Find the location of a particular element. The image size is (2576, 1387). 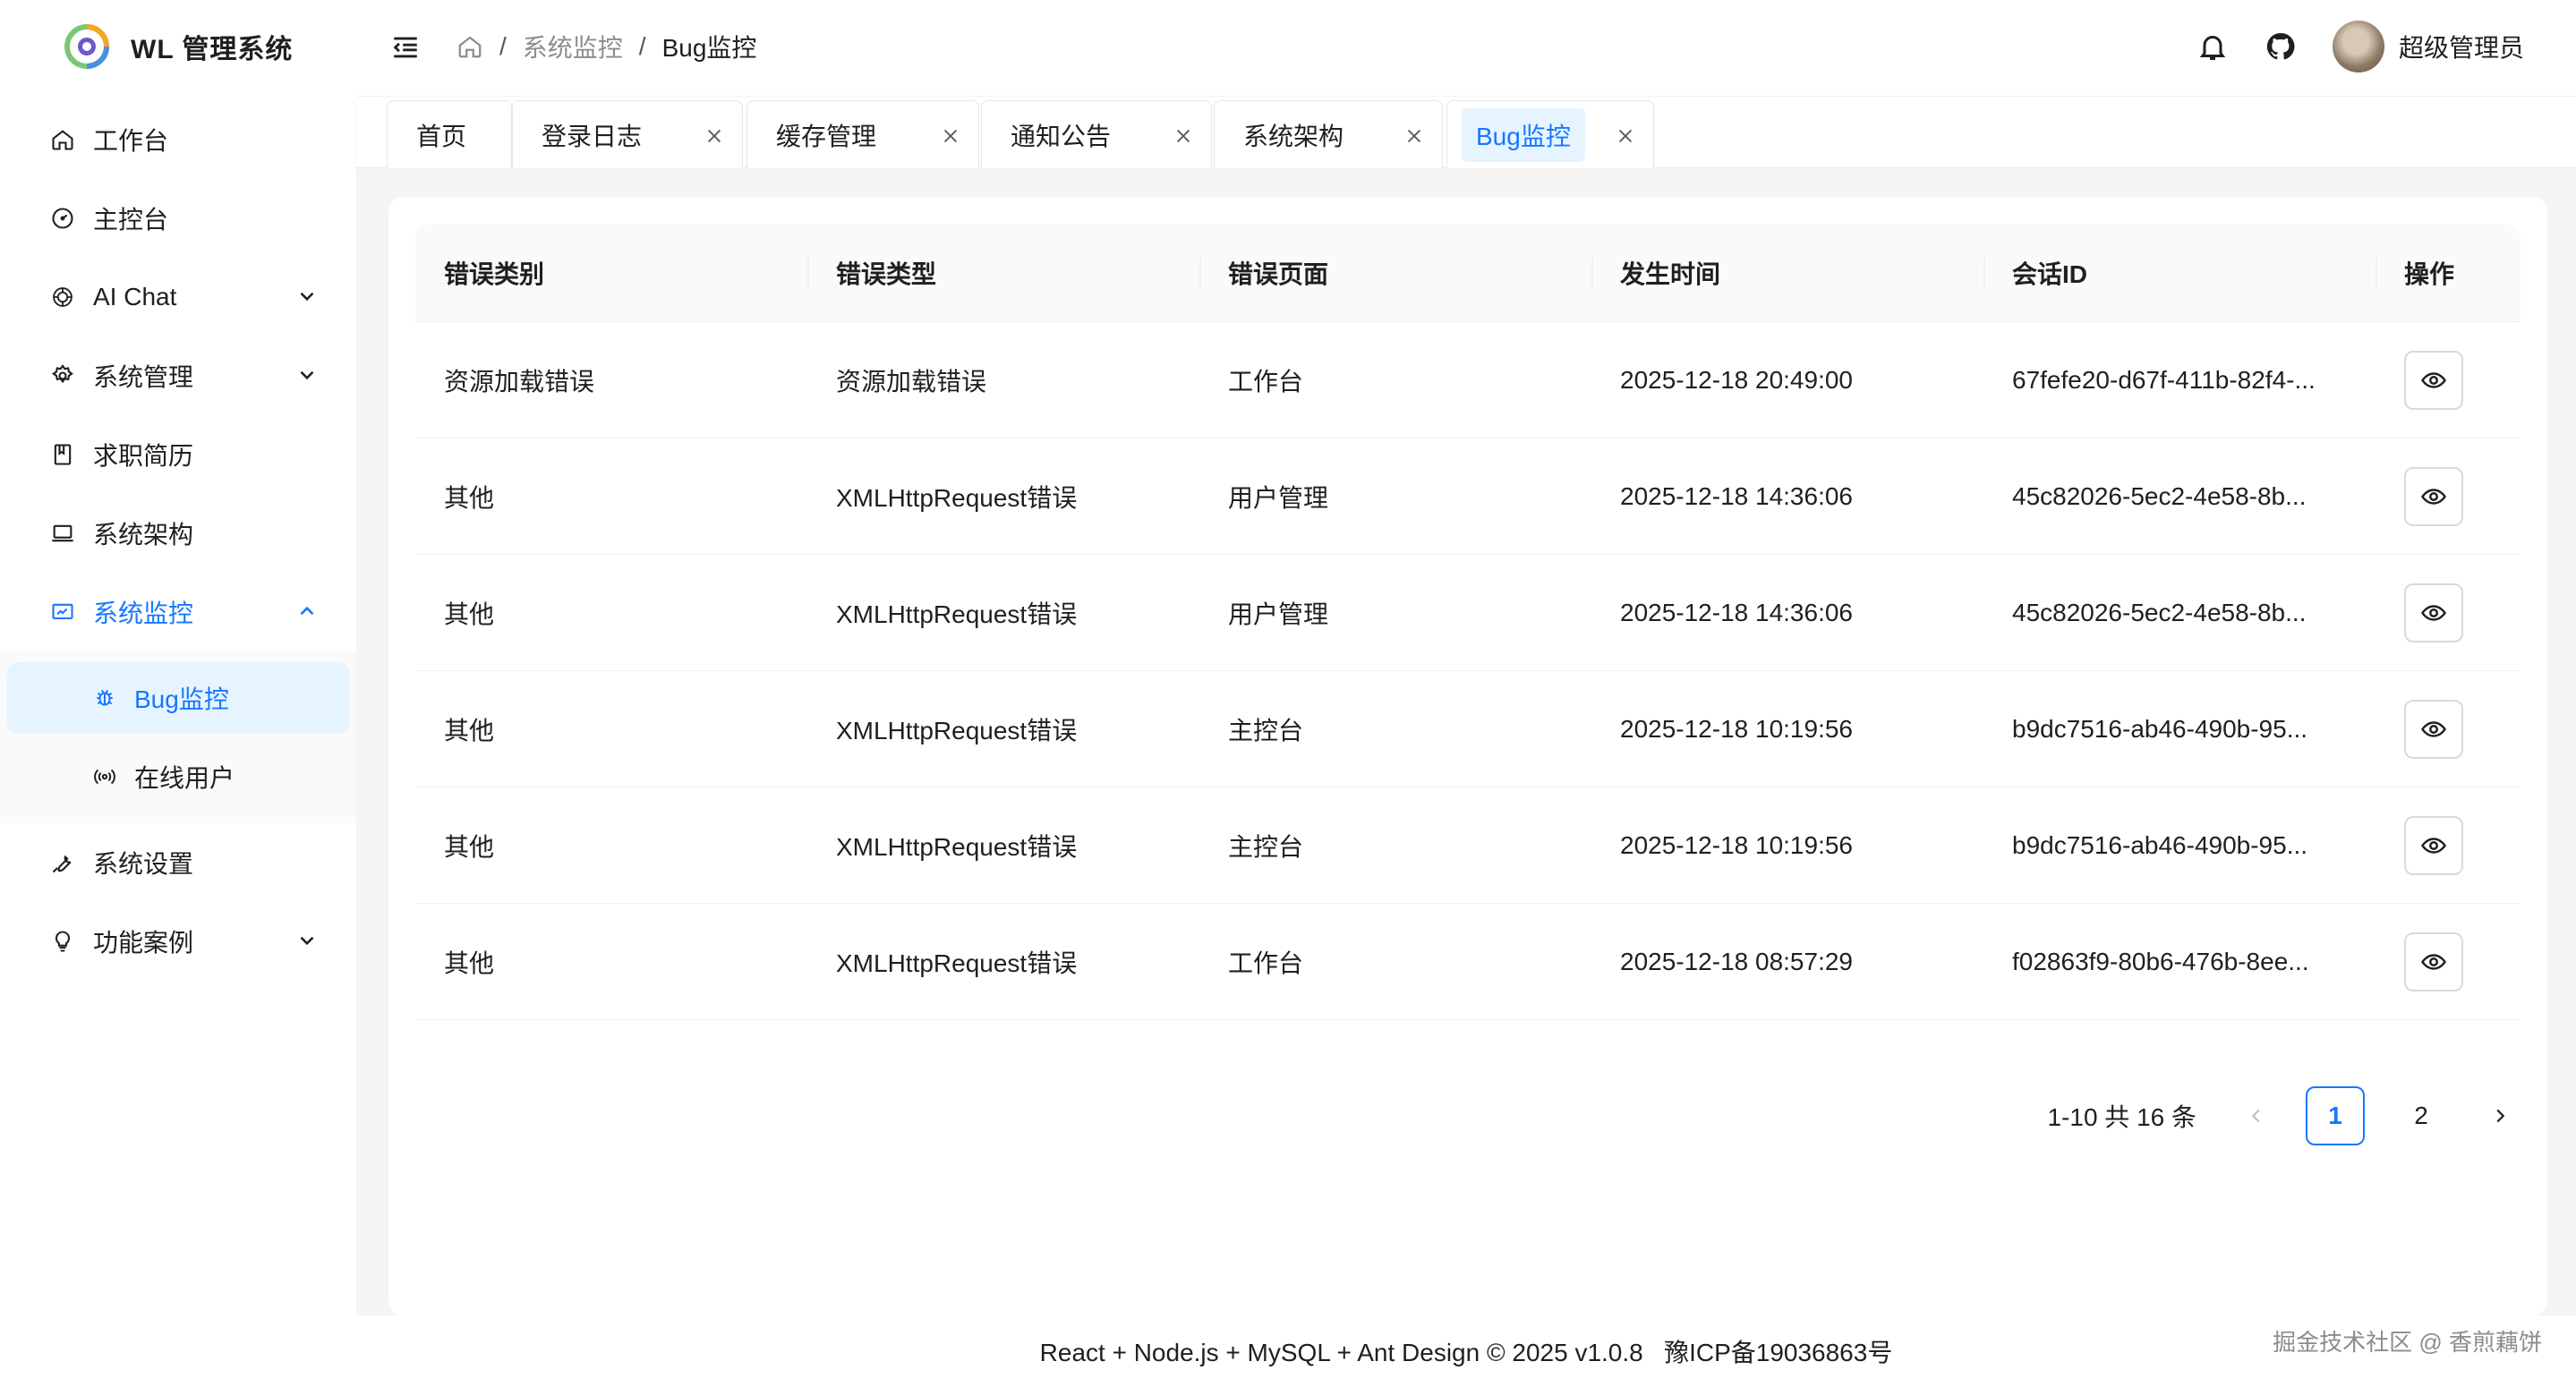

watermark: 掘金技术社区 @ 香煎藕饼 is located at coordinates (2407, 1343).